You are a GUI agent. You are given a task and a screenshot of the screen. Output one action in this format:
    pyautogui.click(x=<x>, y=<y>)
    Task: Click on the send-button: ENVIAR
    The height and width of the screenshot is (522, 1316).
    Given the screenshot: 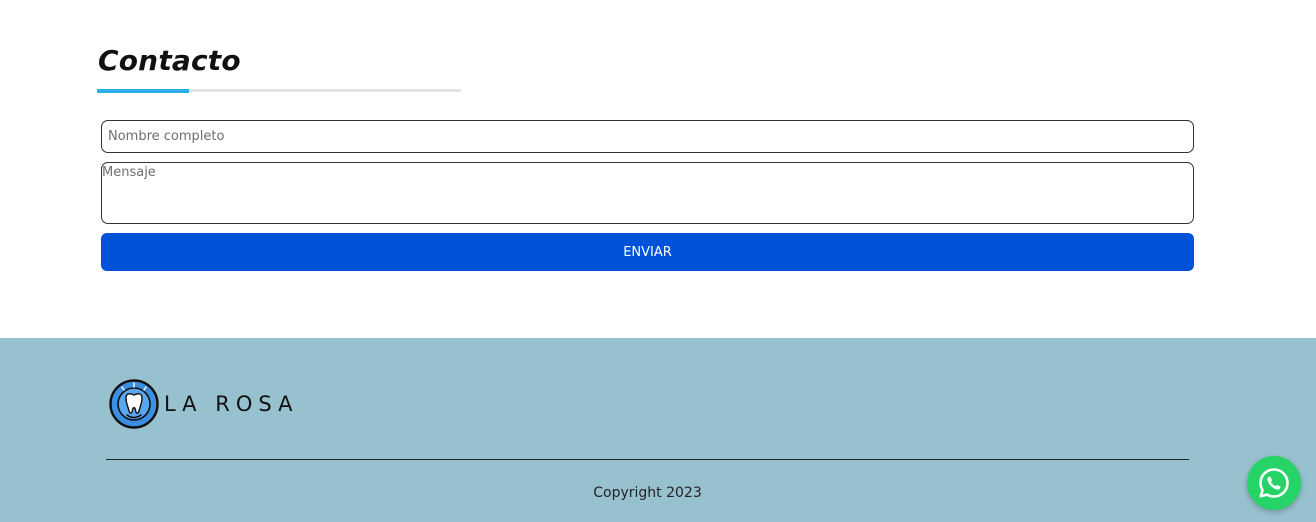 What is the action you would take?
    pyautogui.click(x=647, y=252)
    